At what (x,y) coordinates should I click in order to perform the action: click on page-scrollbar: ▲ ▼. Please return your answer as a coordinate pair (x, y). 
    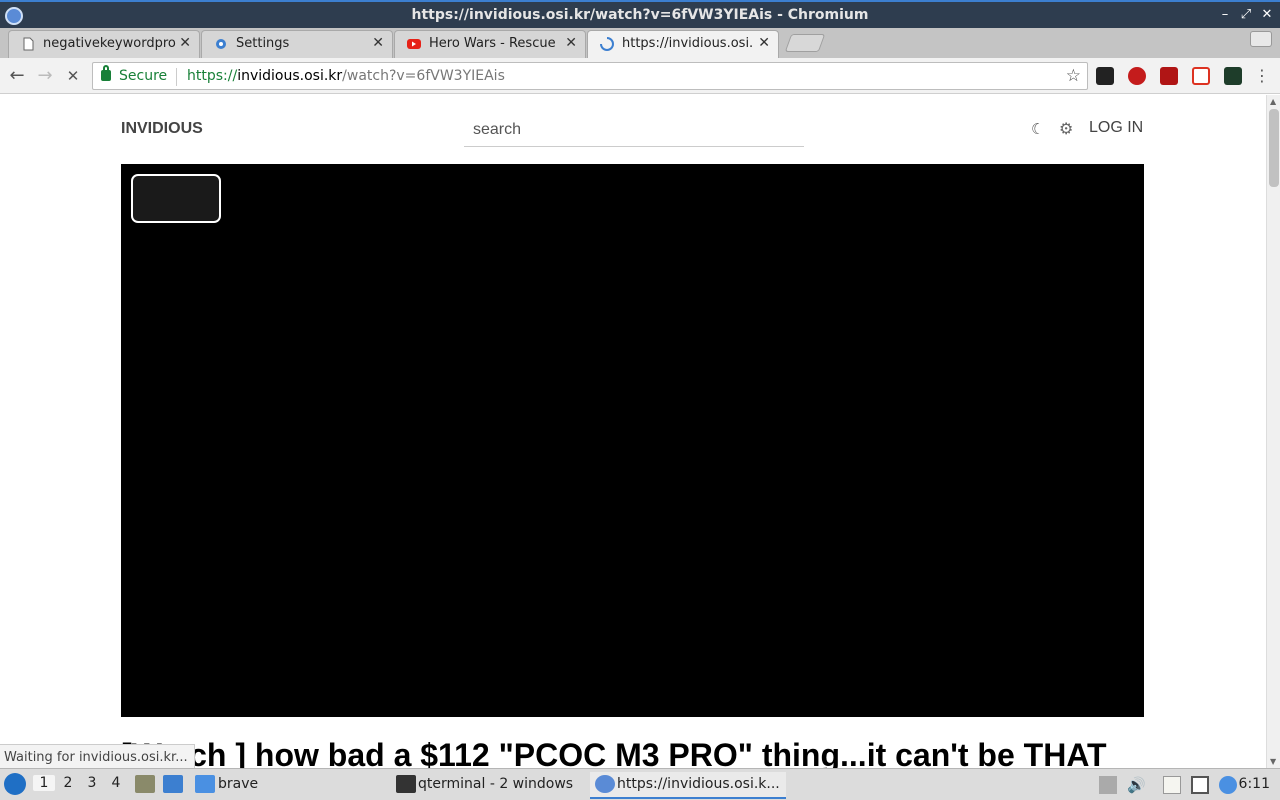
    Looking at the image, I should click on (1273, 431).